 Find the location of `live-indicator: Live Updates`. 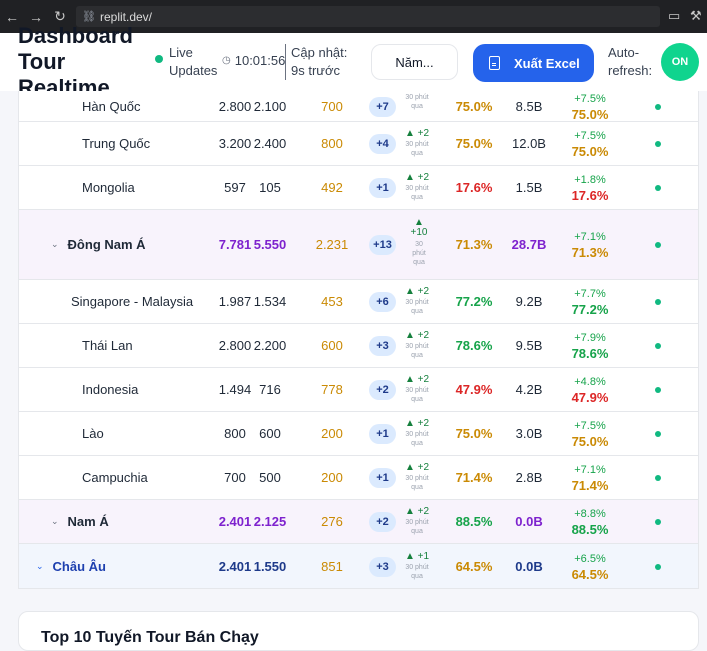

live-indicator: Live Updates is located at coordinates (186, 62).